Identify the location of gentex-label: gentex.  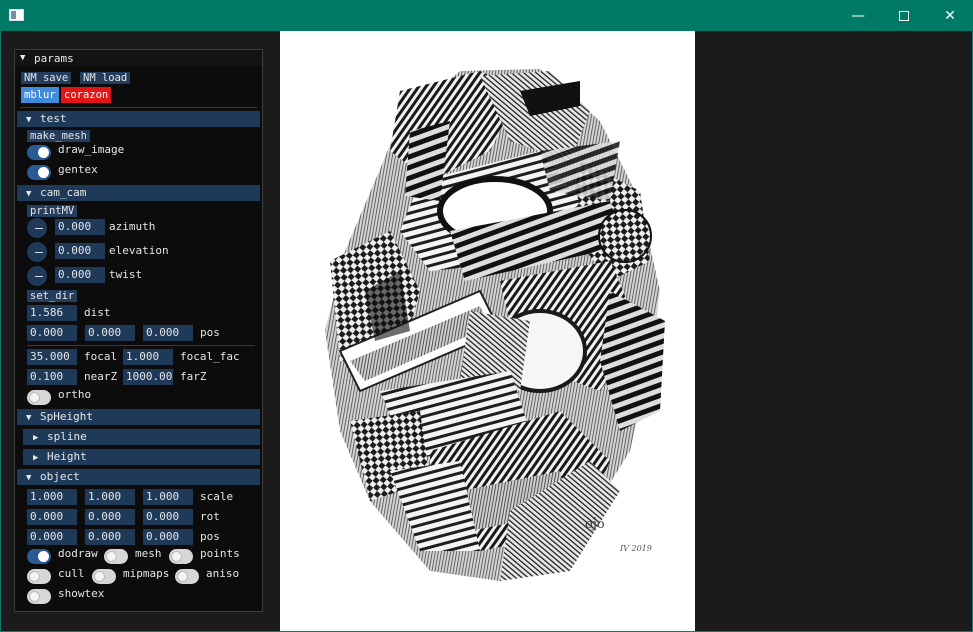
(78, 169).